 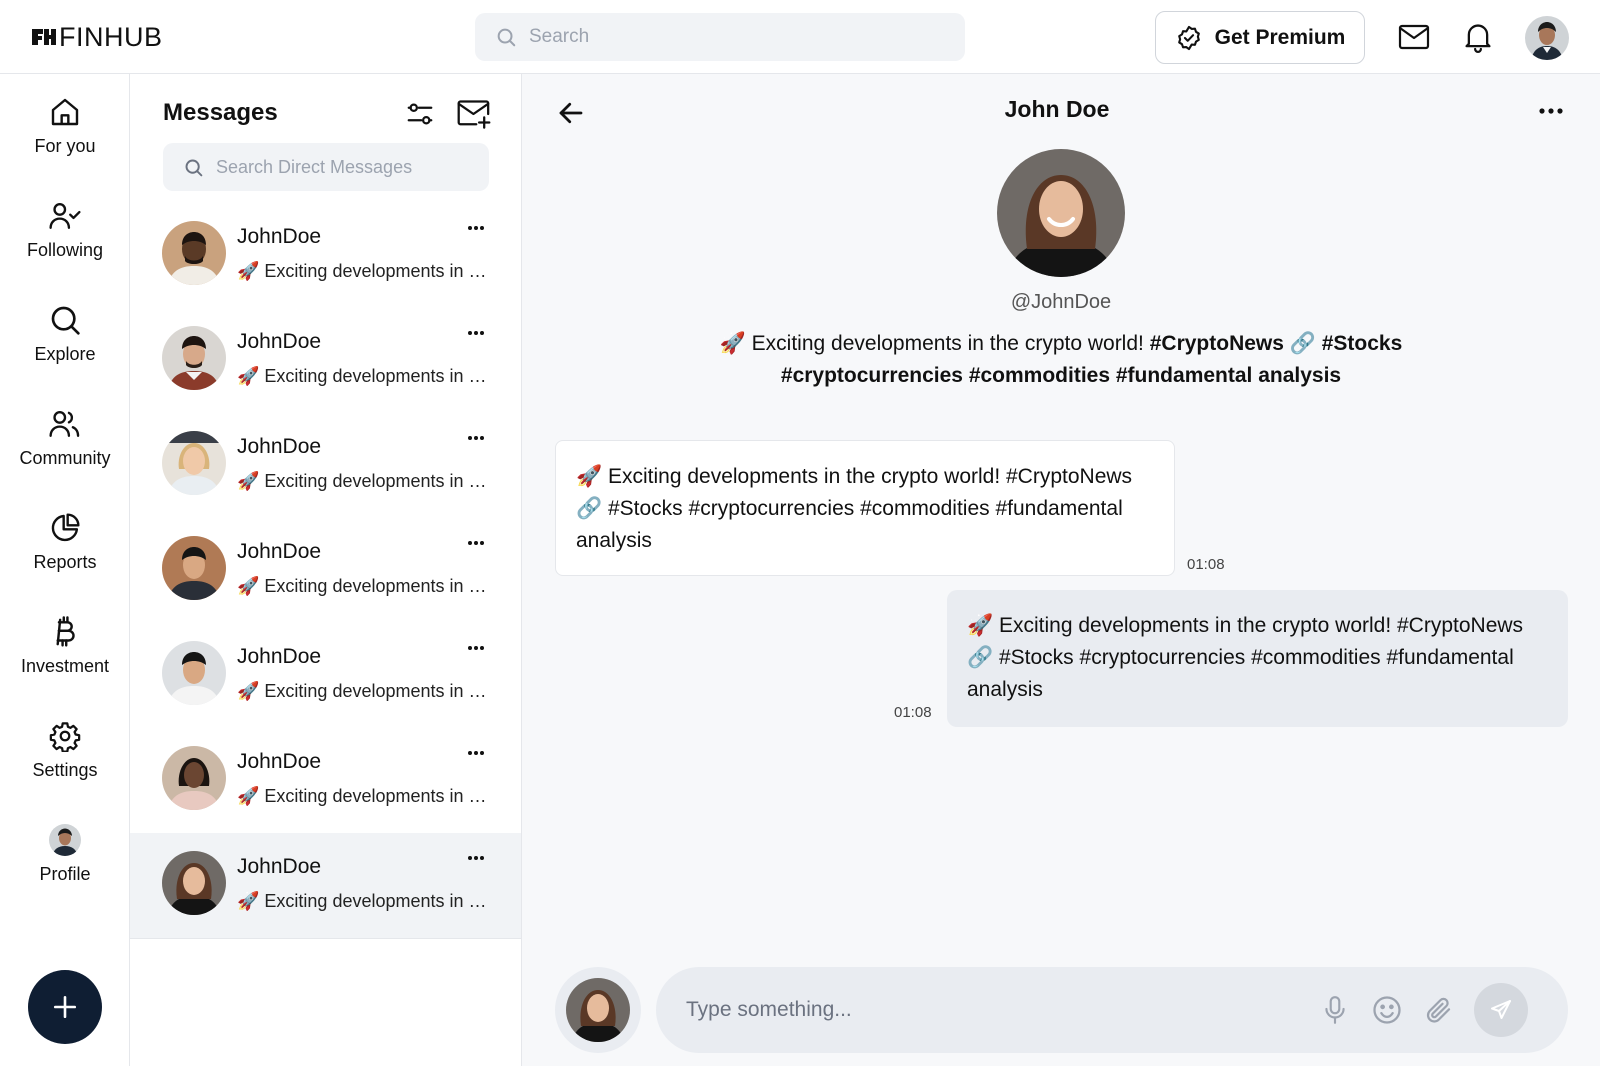 What do you see at coordinates (65, 447) in the screenshot?
I see `nav-item-community: Community` at bounding box center [65, 447].